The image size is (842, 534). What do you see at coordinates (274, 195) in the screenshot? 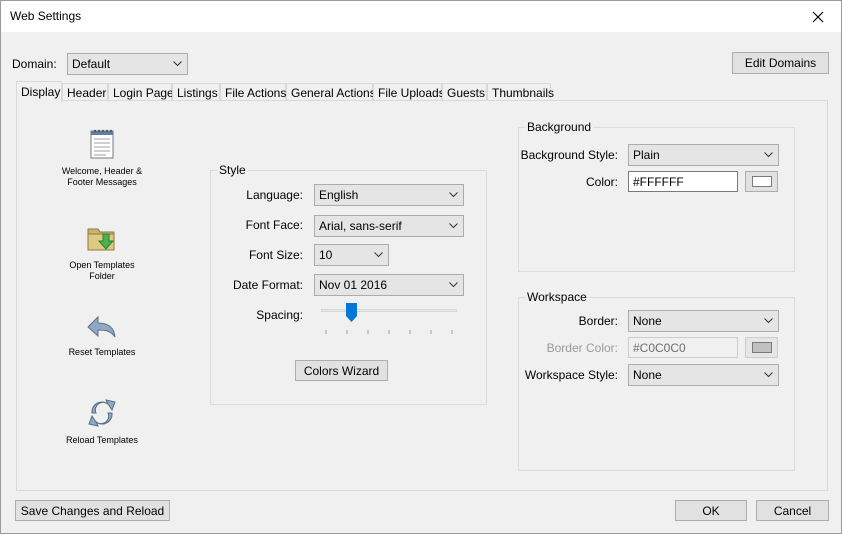
I see `language-label: Language:` at bounding box center [274, 195].